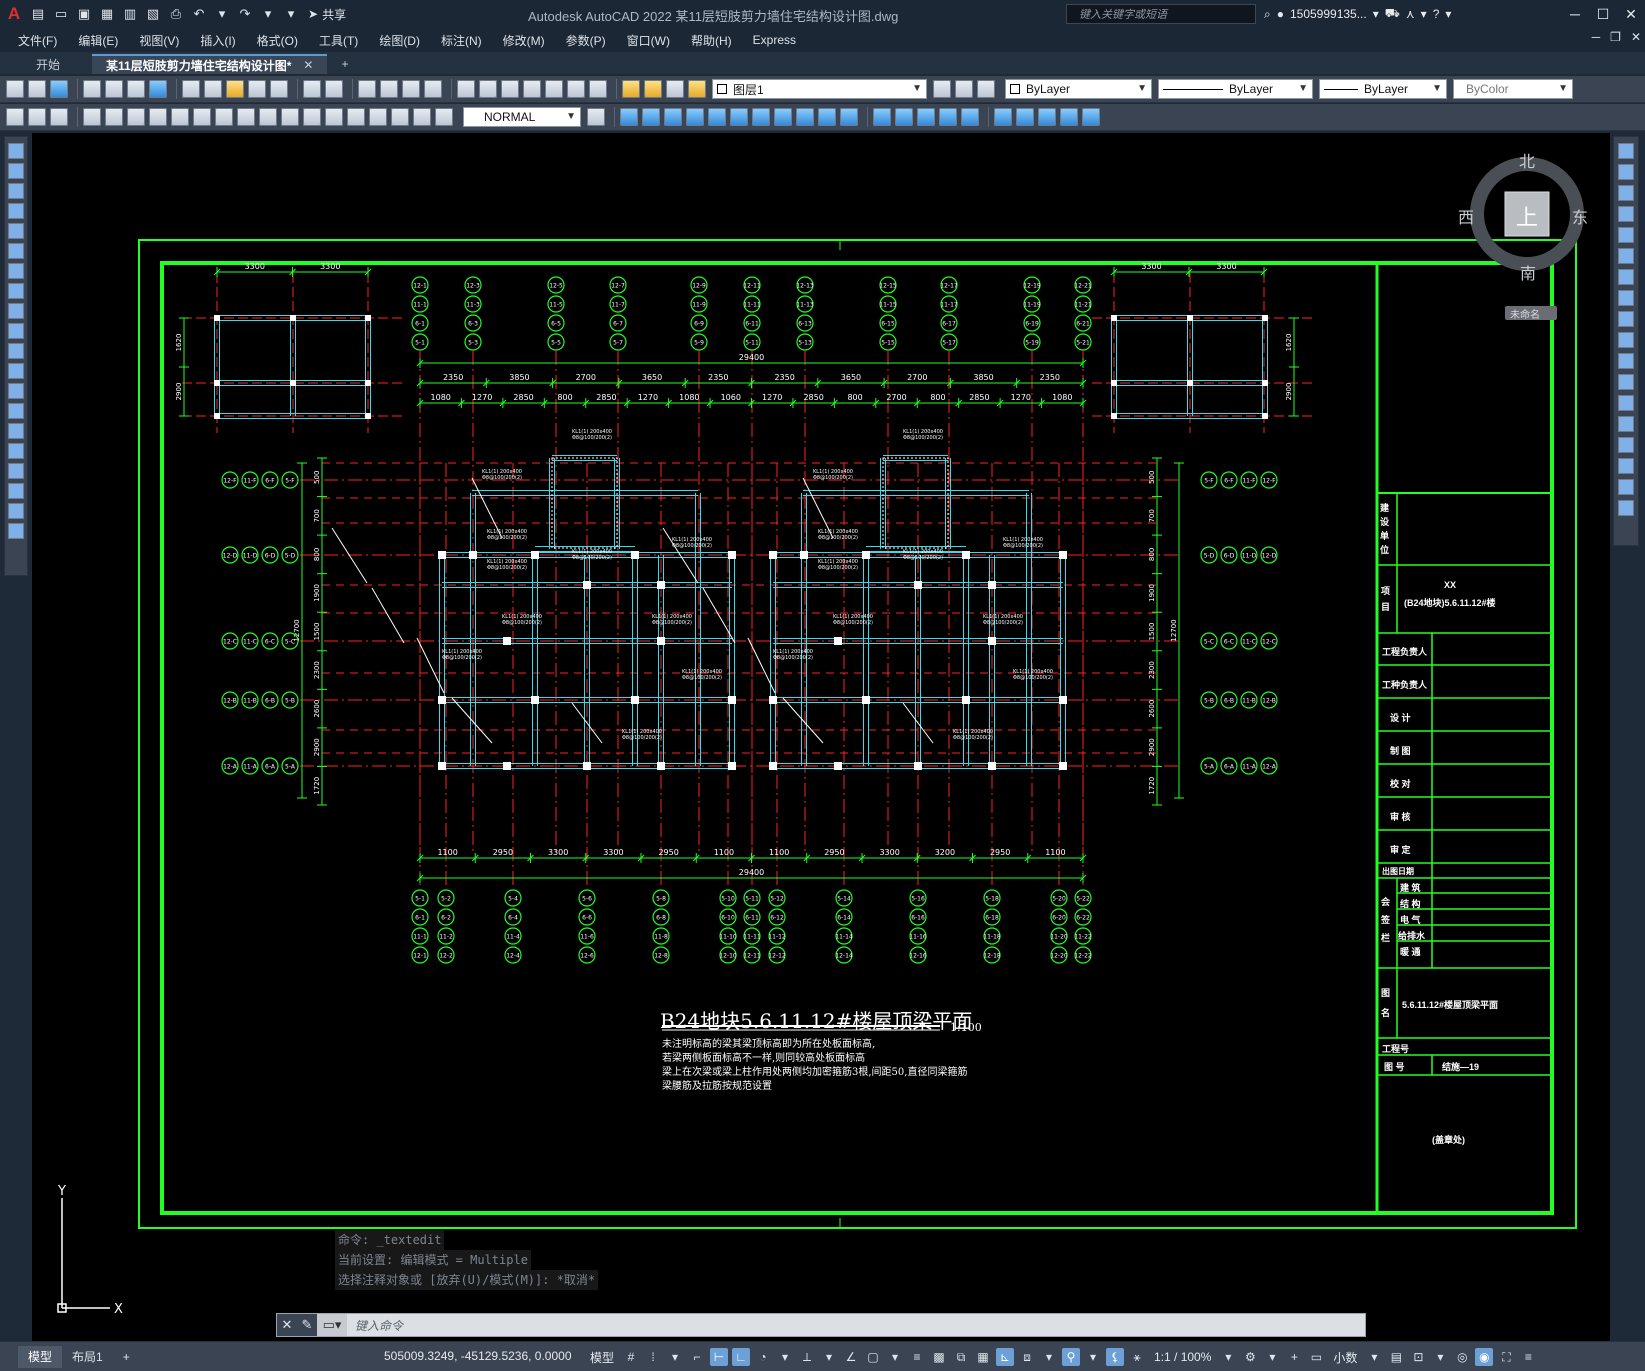  Describe the element at coordinates (554, 89) in the screenshot. I see `markup-icon` at that location.